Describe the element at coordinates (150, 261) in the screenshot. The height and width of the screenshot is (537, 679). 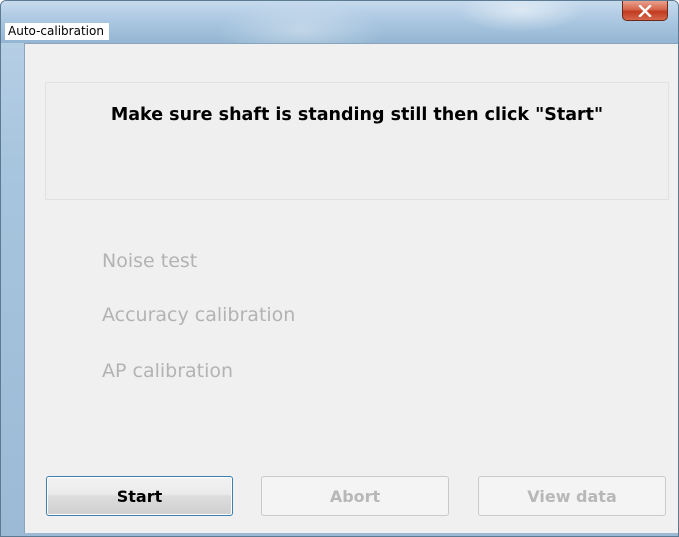
I see `step-noise-test: Noise test` at that location.